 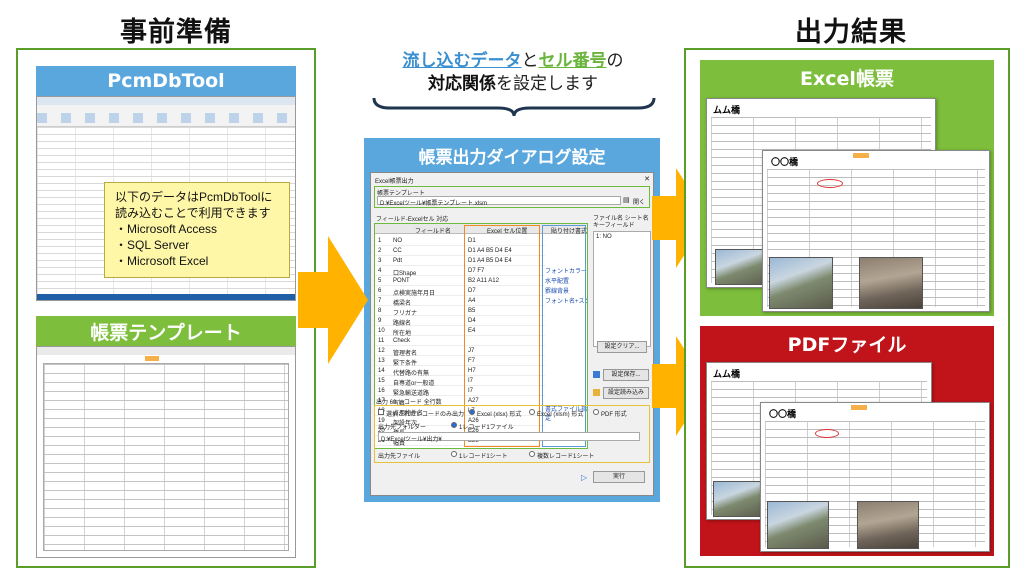 I want to click on template-title: 帳票テンプレート, so click(x=166, y=332).